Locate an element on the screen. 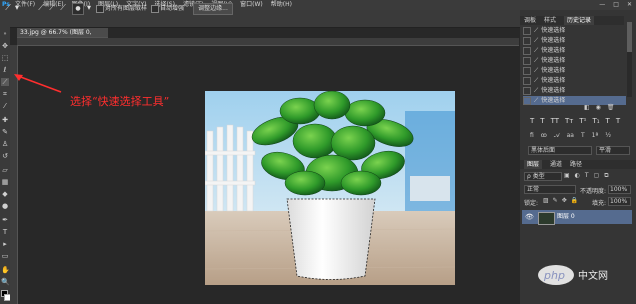  layers-panel-tabs: 图层 通道 路径 is located at coordinates (578, 164).